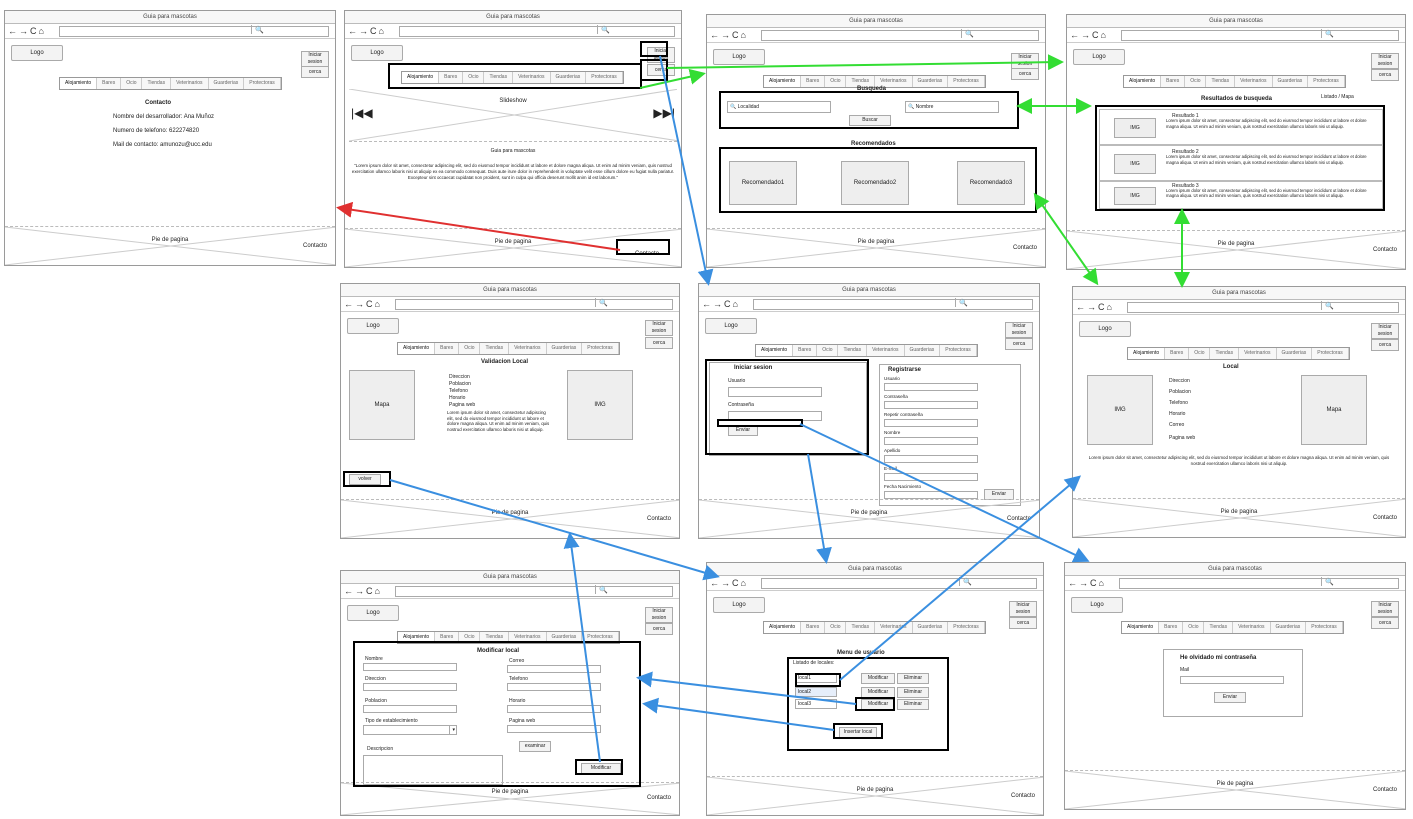 The height and width of the screenshot is (819, 1413). What do you see at coordinates (362, 113) in the screenshot?
I see `prev-icon: |◀◀` at bounding box center [362, 113].